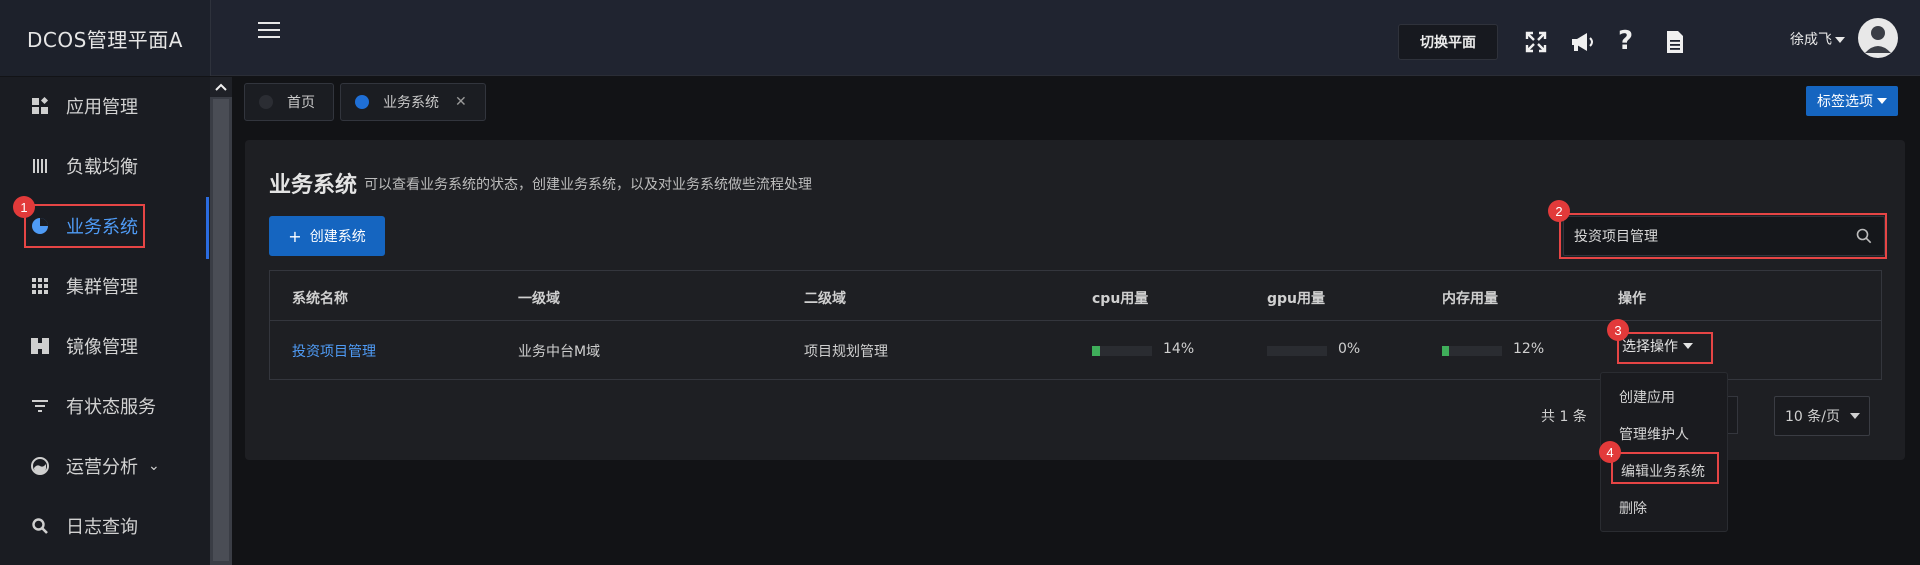 Image resolution: width=1920 pixels, height=565 pixels. I want to click on annotation-badge-2: 2, so click(1559, 211).